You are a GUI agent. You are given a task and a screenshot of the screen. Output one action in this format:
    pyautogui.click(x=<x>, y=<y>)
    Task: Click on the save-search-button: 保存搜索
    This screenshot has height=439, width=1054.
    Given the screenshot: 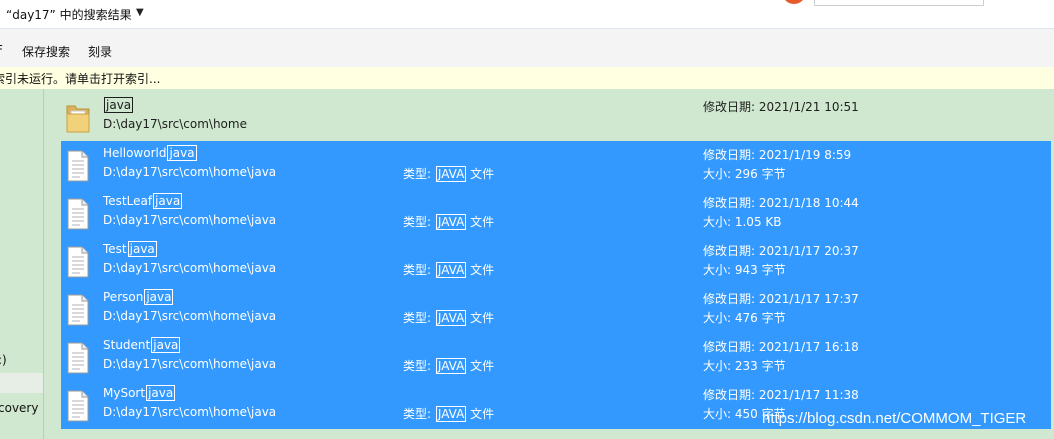 What is the action you would take?
    pyautogui.click(x=46, y=51)
    